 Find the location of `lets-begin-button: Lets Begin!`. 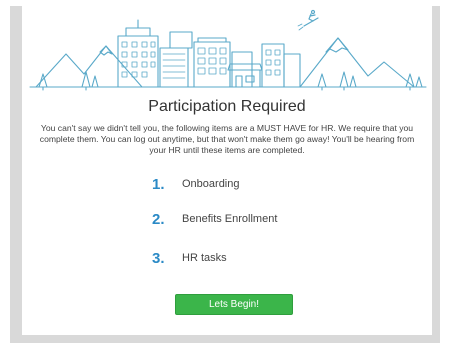

lets-begin-button: Lets Begin! is located at coordinates (234, 304).